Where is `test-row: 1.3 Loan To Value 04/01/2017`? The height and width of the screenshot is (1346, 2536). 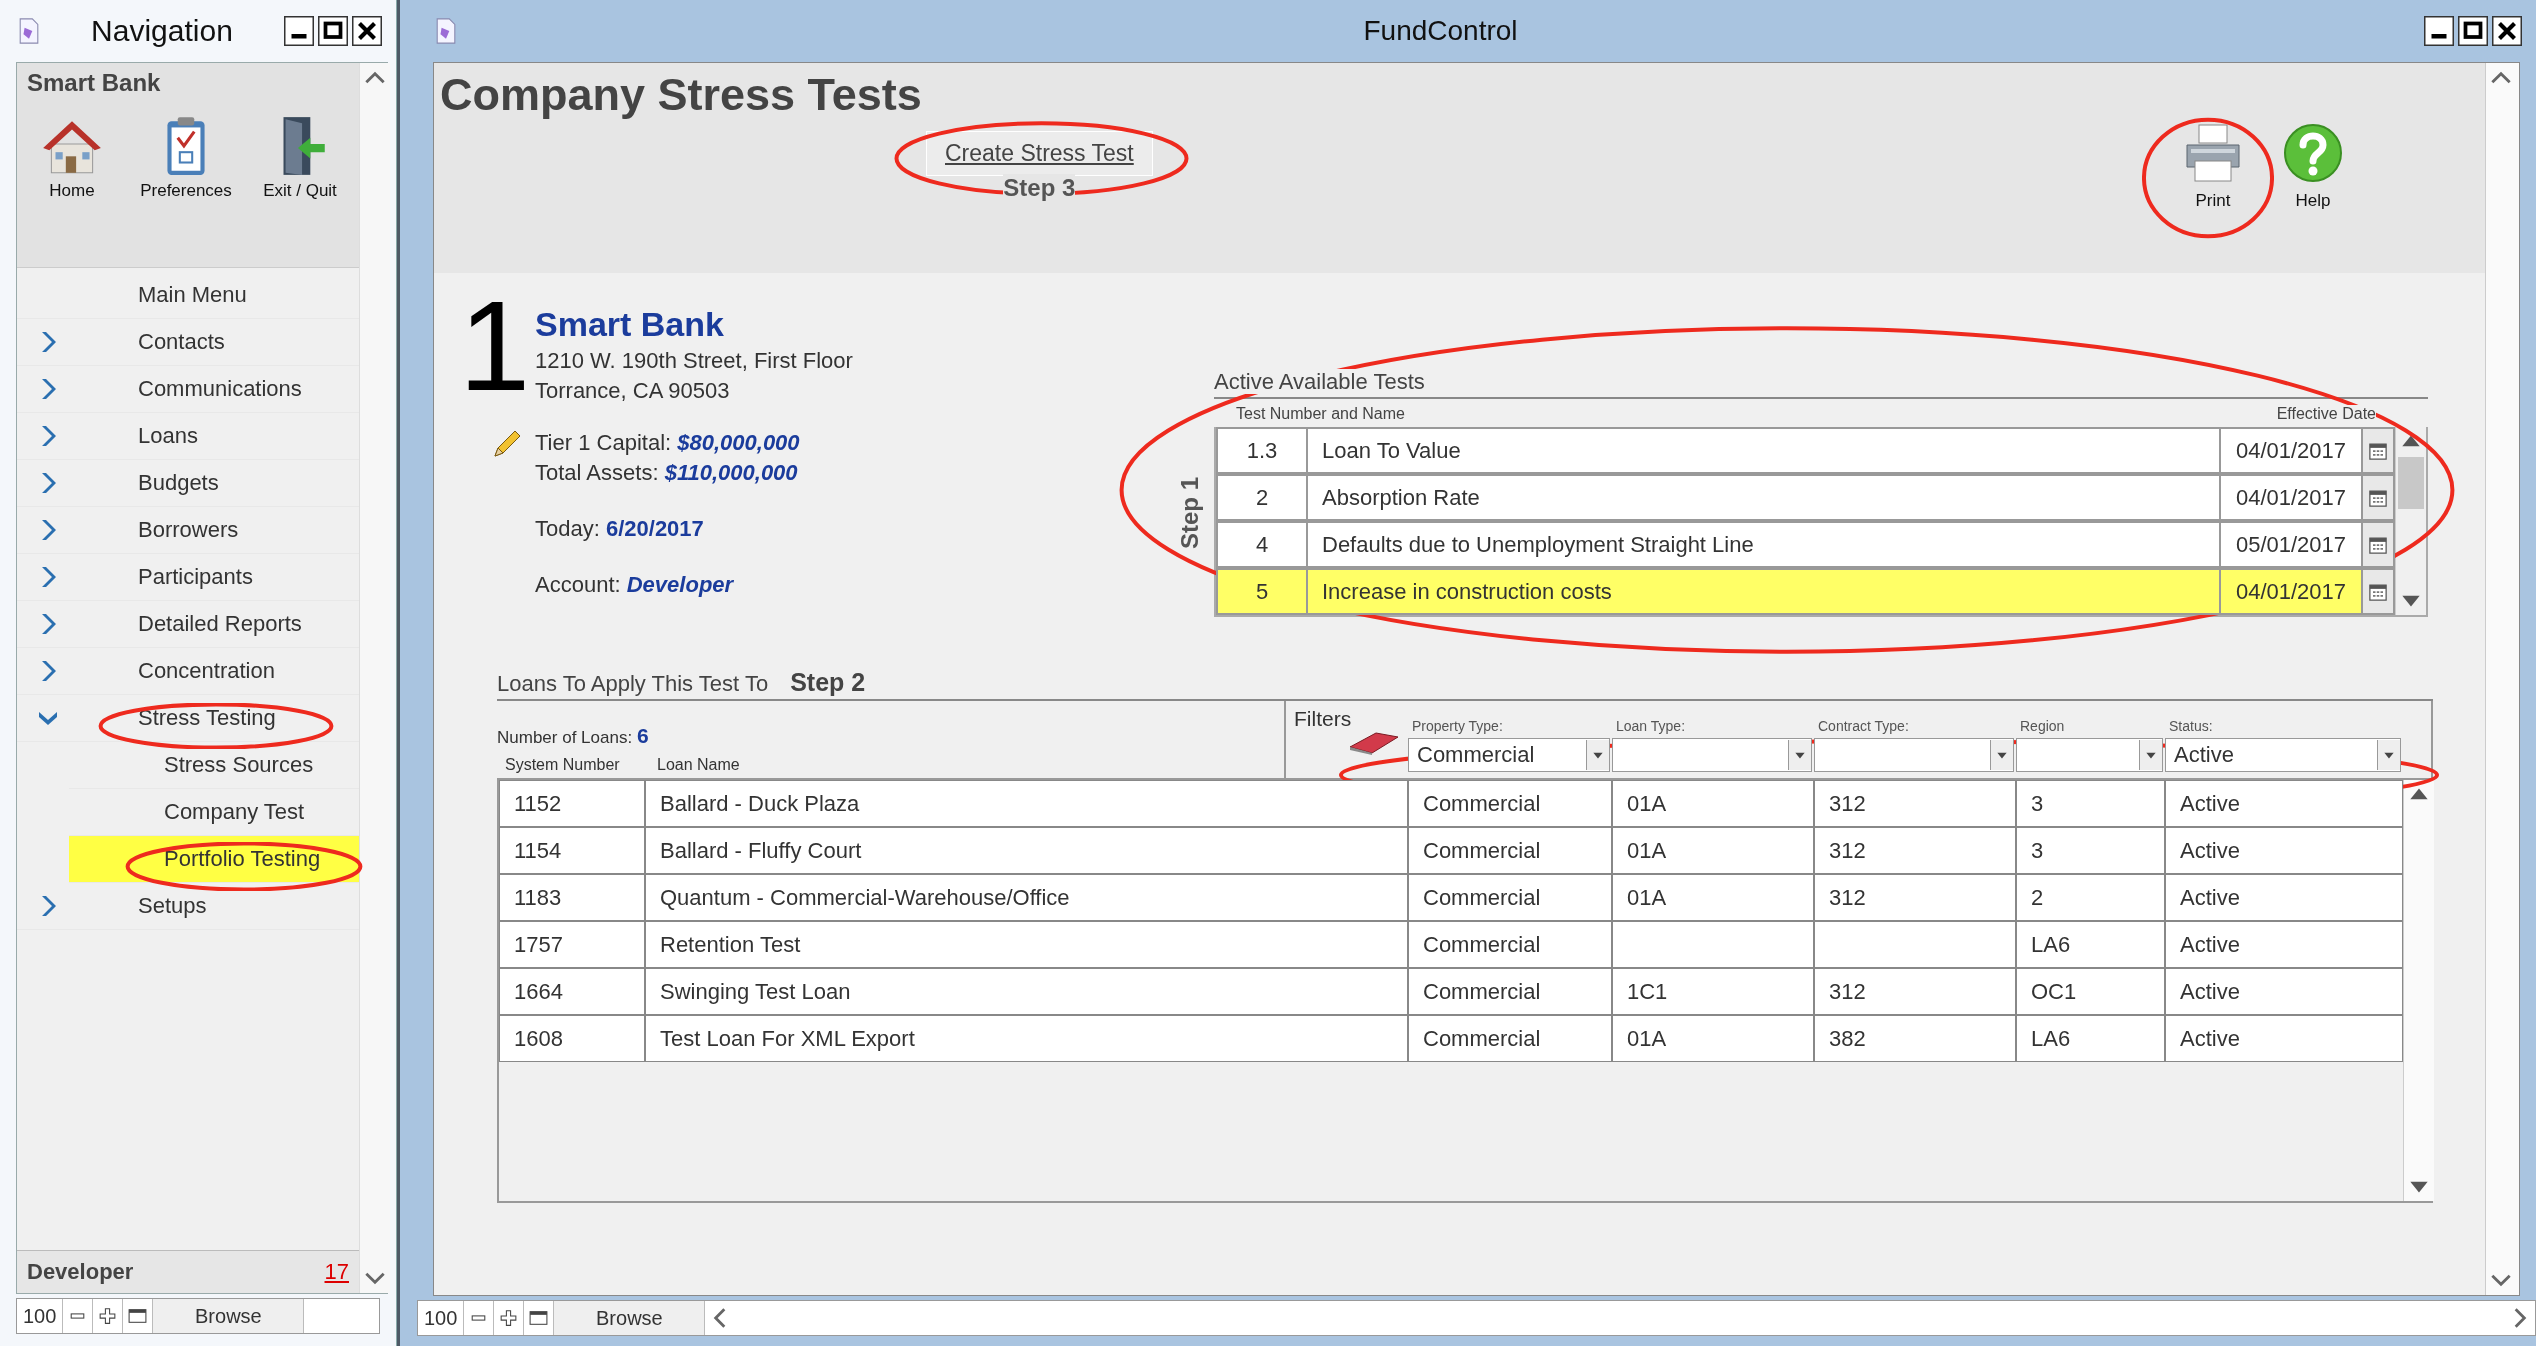
test-row: 1.3 Loan To Value 04/01/2017 is located at coordinates (1805, 450).